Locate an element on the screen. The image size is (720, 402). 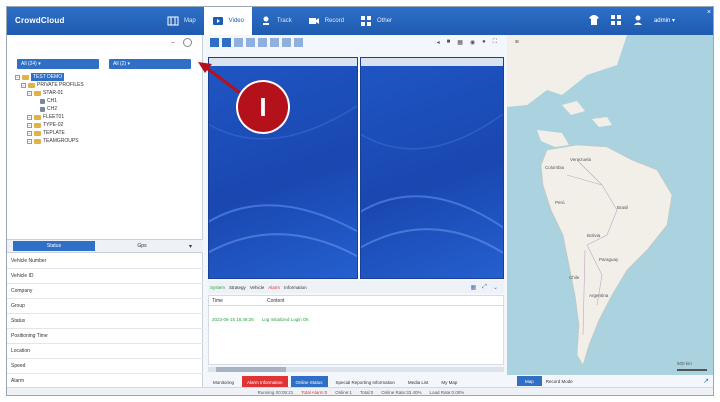
annotation-arrow is located at coordinates (221, 80).